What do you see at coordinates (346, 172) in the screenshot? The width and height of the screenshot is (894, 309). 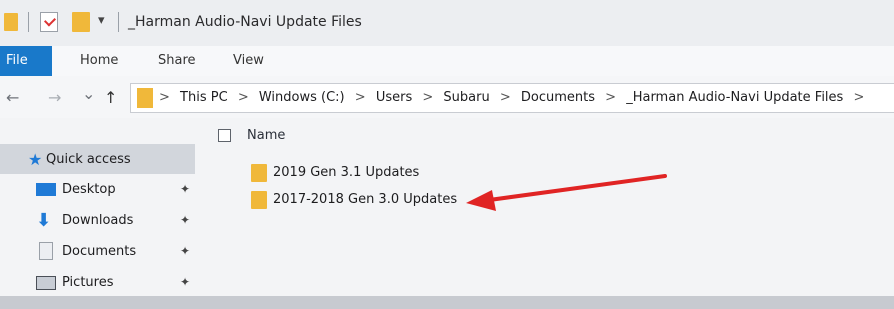 I see `file-name: 2019 Gen 3.1 Updates` at bounding box center [346, 172].